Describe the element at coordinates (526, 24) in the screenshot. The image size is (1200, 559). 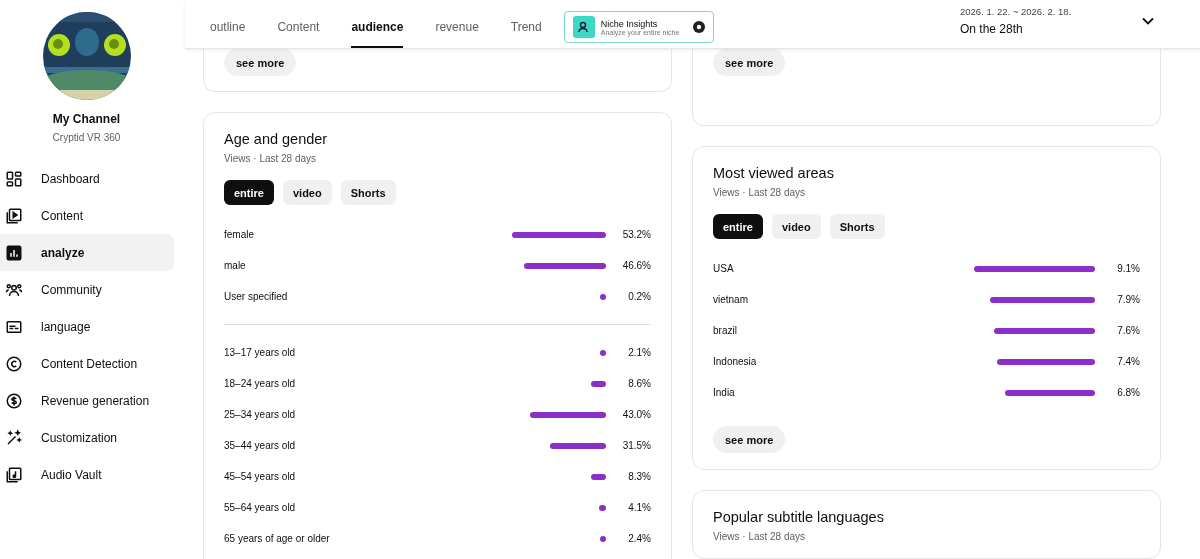
I see `tab: Trend` at that location.